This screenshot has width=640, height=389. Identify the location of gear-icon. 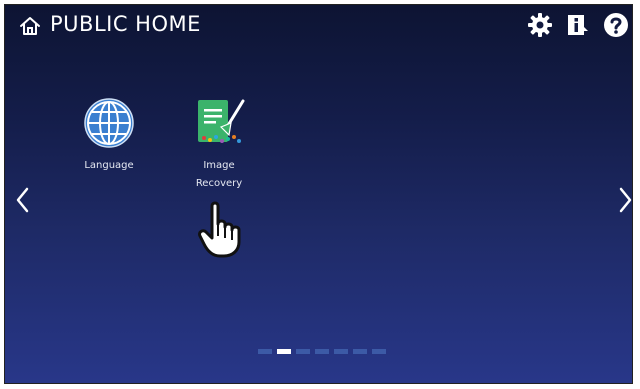
(540, 25).